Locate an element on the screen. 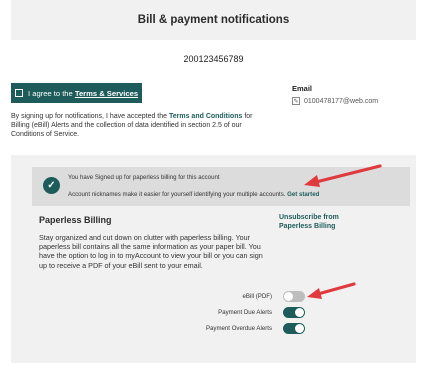 Image resolution: width=427 pixels, height=373 pixels. toggle-row-payment-due: Payment Due Alerts is located at coordinates (261, 312).